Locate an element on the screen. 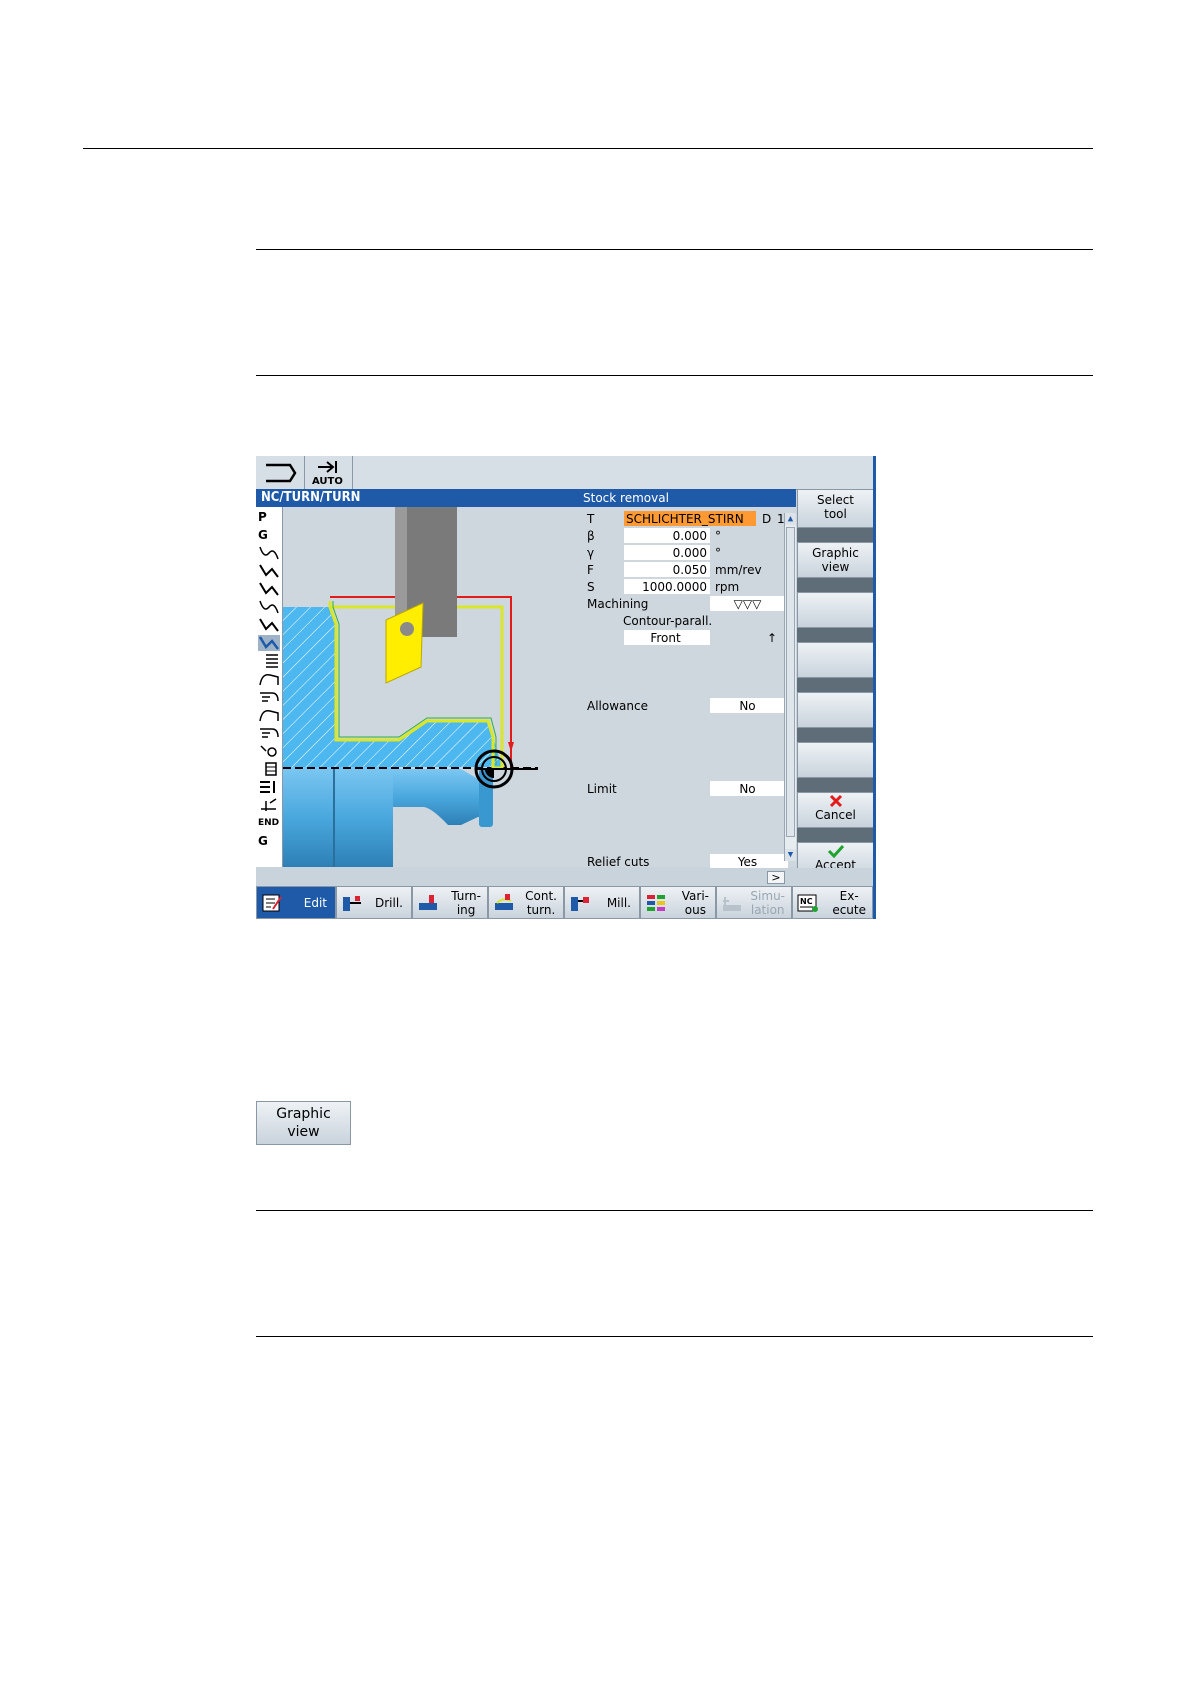 The height and width of the screenshot is (1684, 1190). edit-icon is located at coordinates (272, 903).